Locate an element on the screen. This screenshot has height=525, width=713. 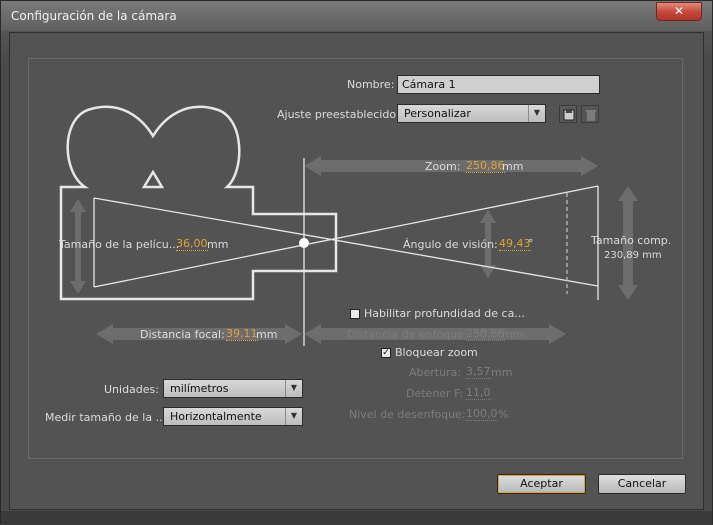
save-preset-button is located at coordinates (568, 114).